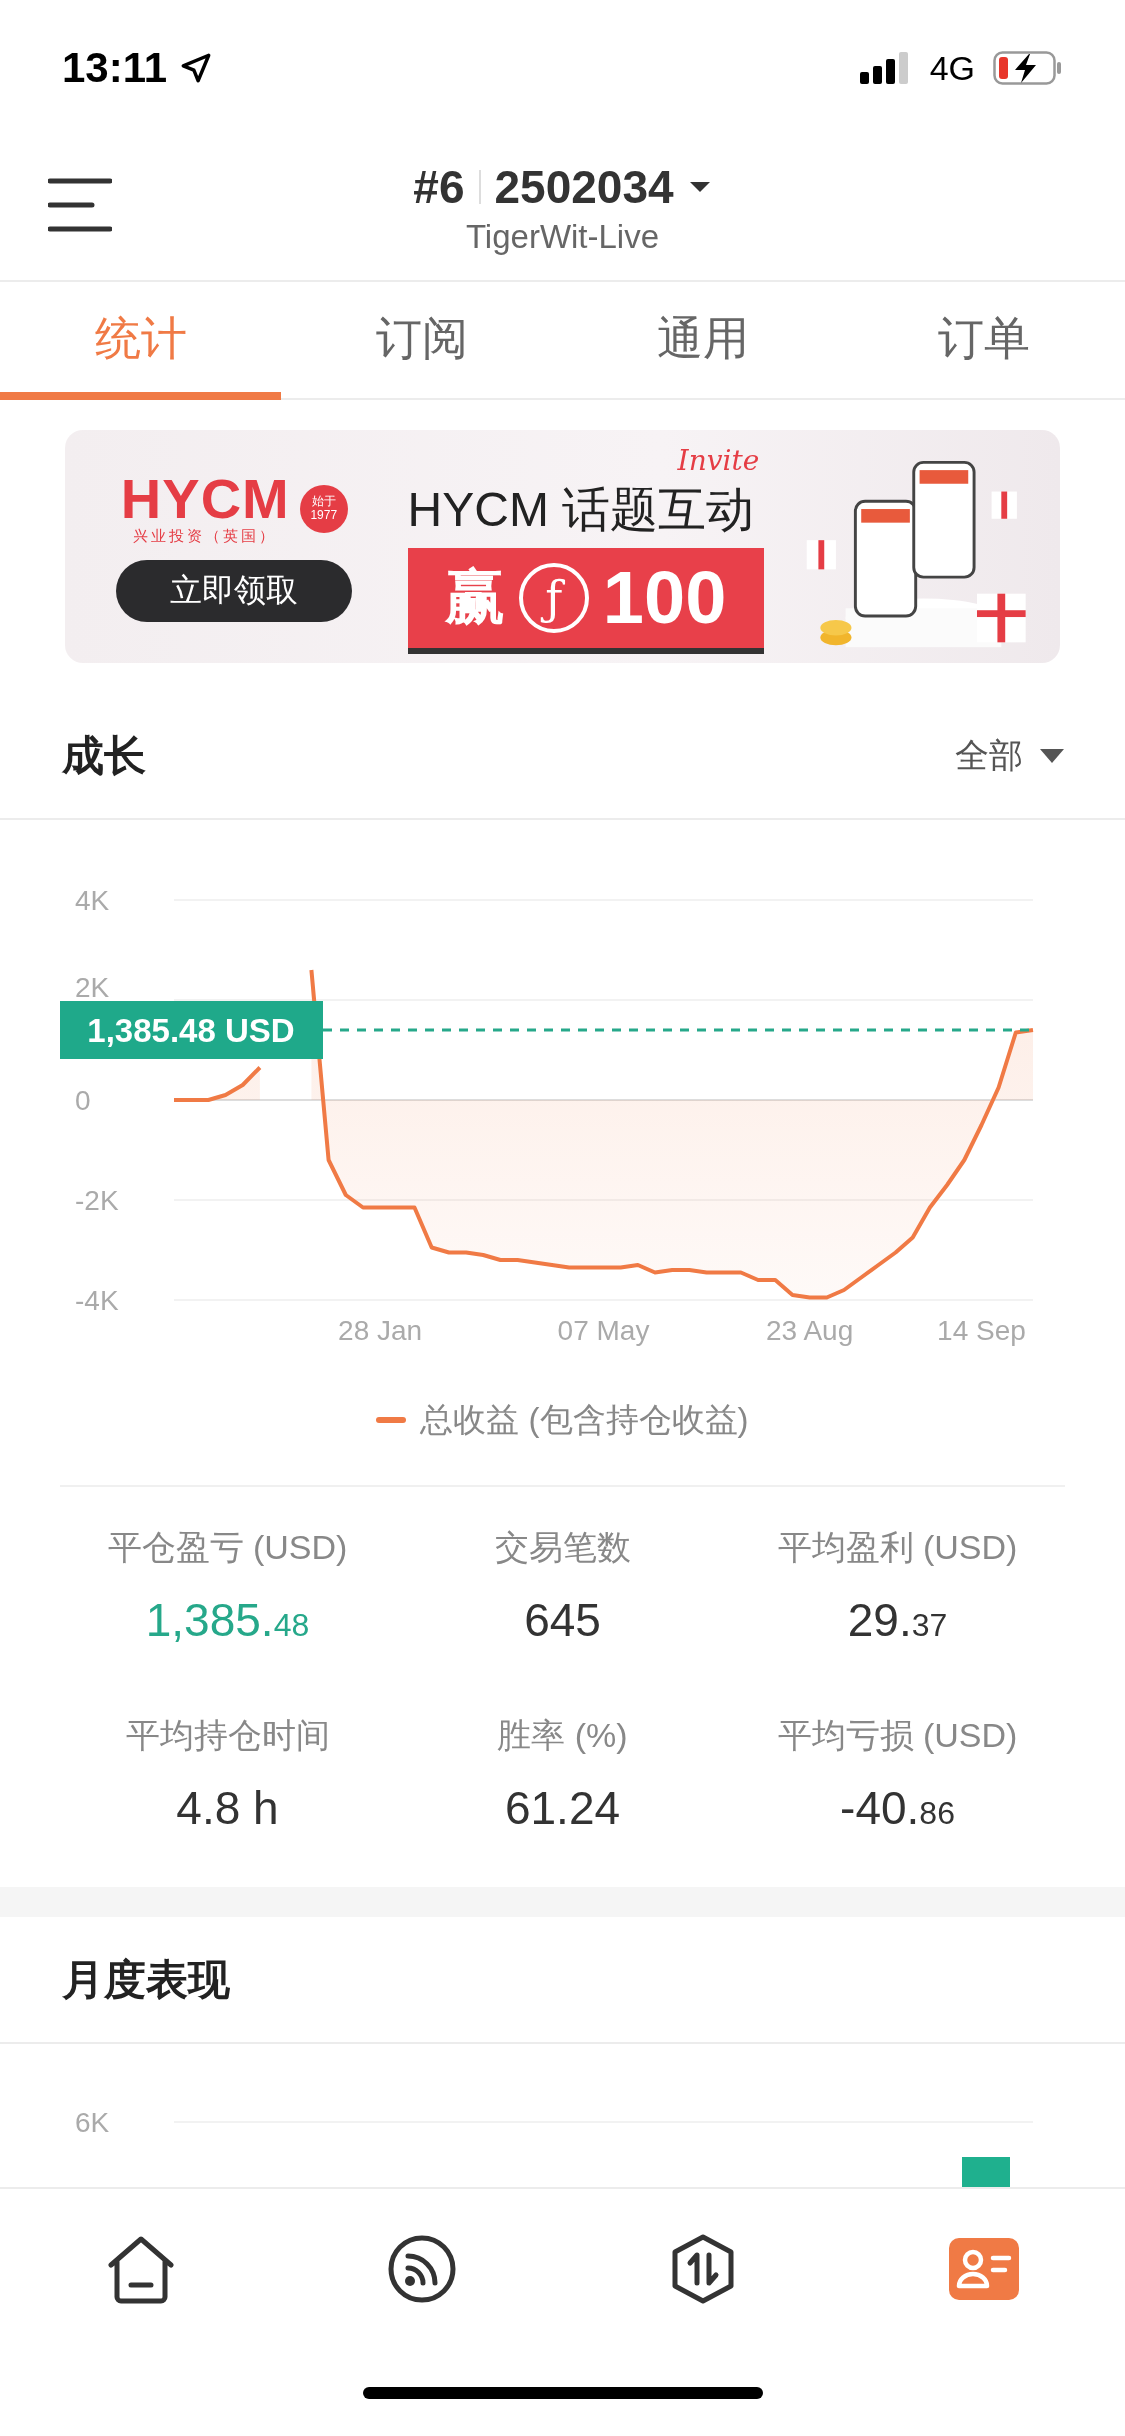 Image resolution: width=1125 pixels, height=2436 pixels. Describe the element at coordinates (227, 1547) in the screenshot. I see `stat-label: 平仓盈亏 (USD)` at that location.